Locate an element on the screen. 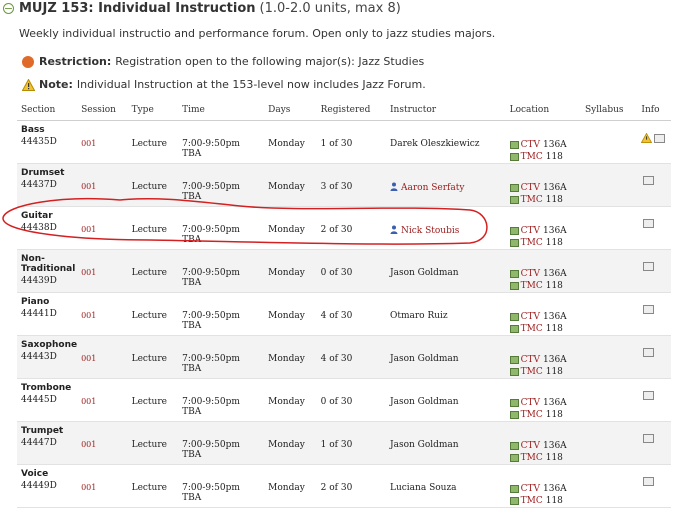 This screenshot has height=508, width=690. section-name: Guitar is located at coordinates (37, 216).